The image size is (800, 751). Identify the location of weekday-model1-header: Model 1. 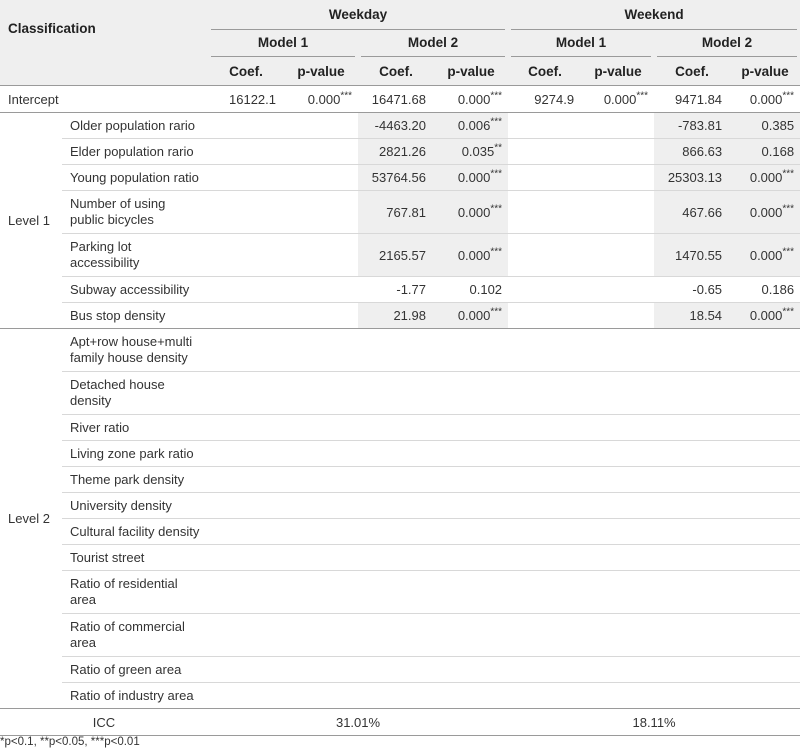
(283, 43).